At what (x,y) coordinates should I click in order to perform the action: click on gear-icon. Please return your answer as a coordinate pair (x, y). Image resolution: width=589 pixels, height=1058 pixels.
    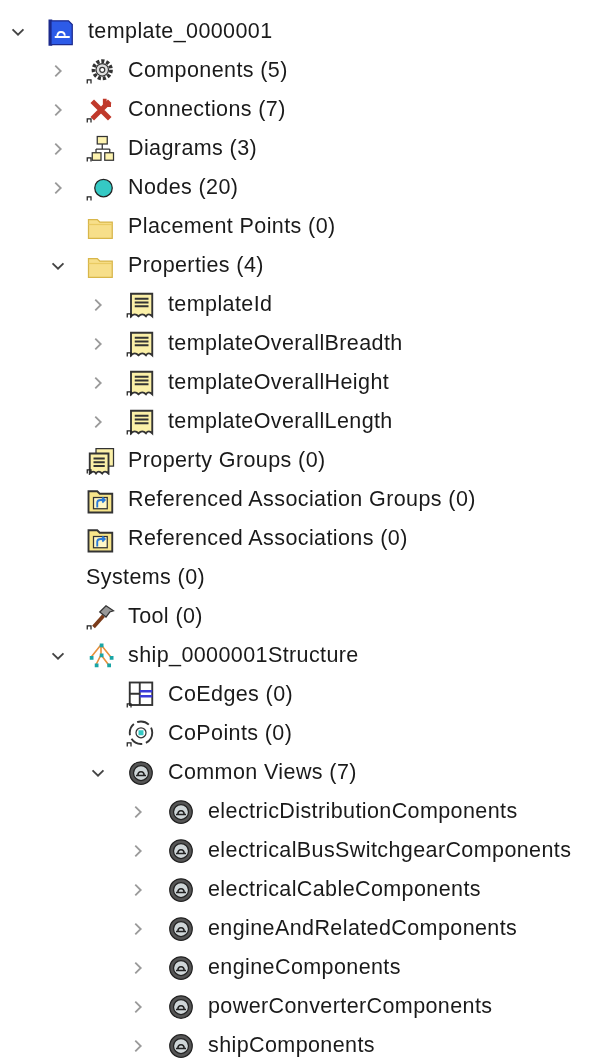
    Looking at the image, I should click on (101, 70).